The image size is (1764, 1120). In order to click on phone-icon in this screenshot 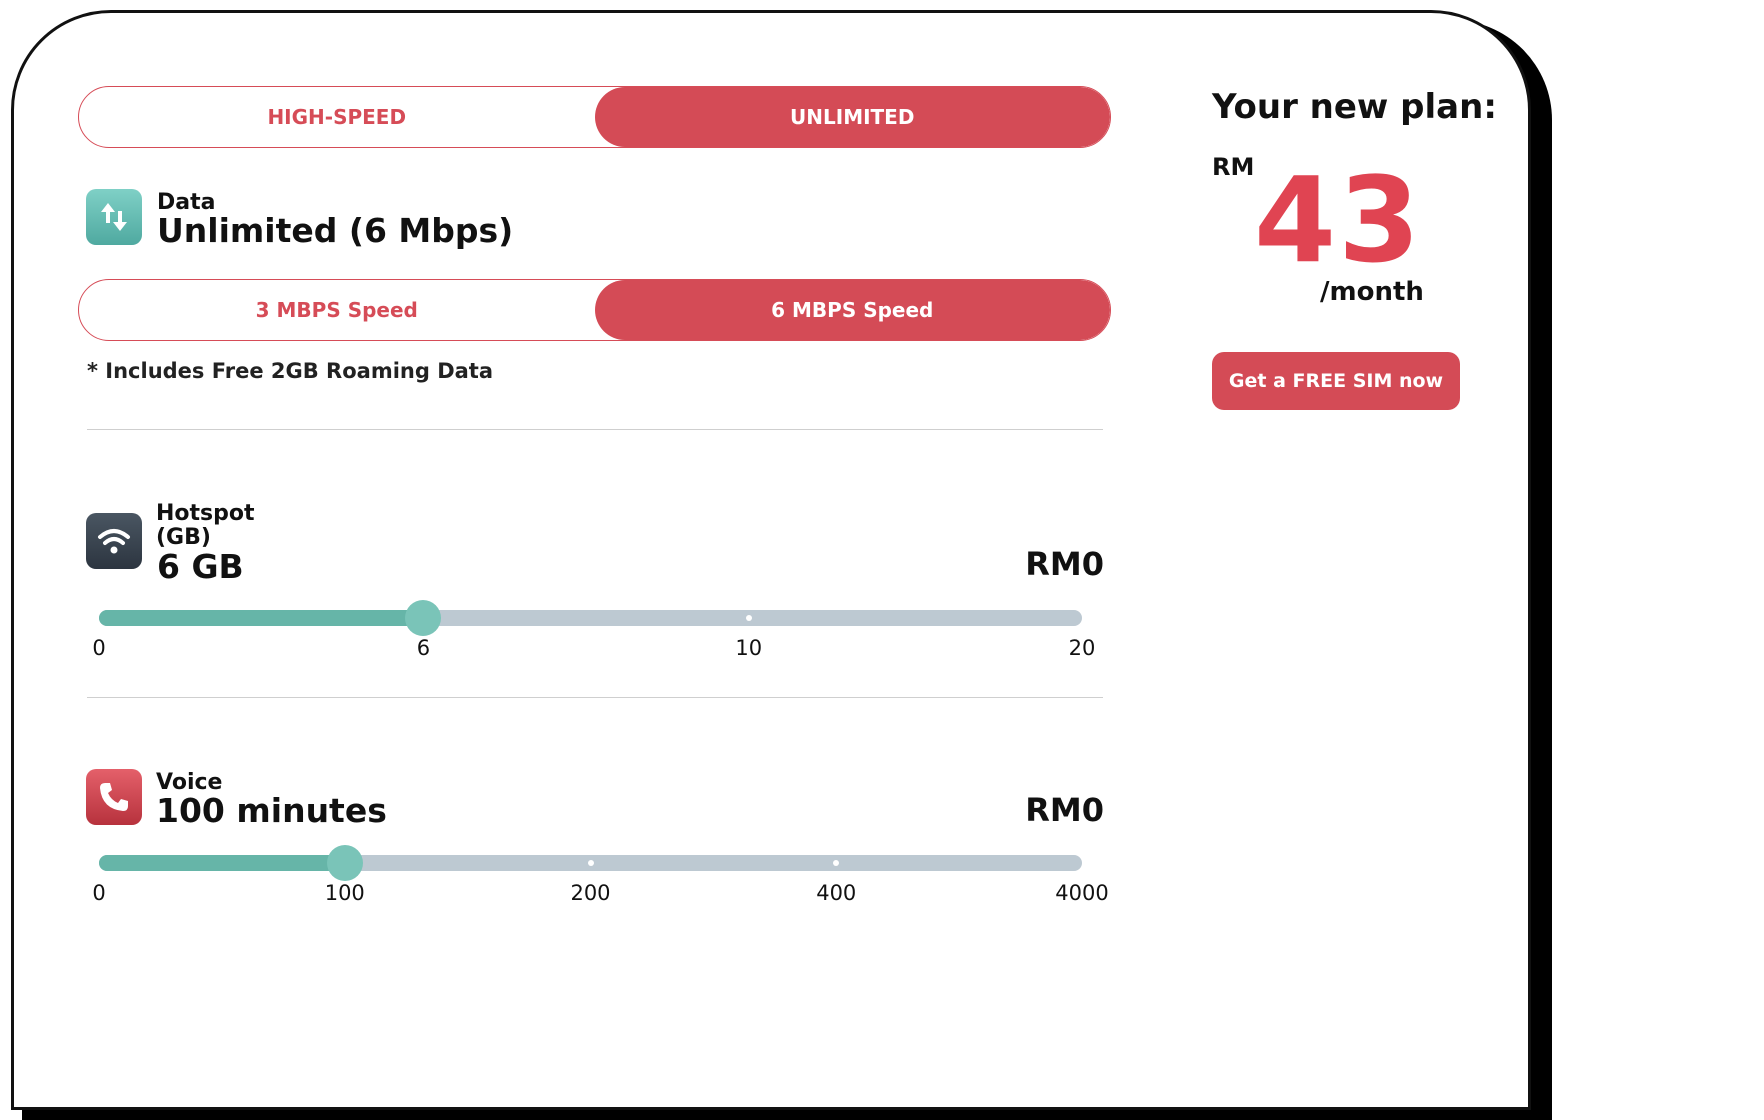, I will do `click(114, 797)`.